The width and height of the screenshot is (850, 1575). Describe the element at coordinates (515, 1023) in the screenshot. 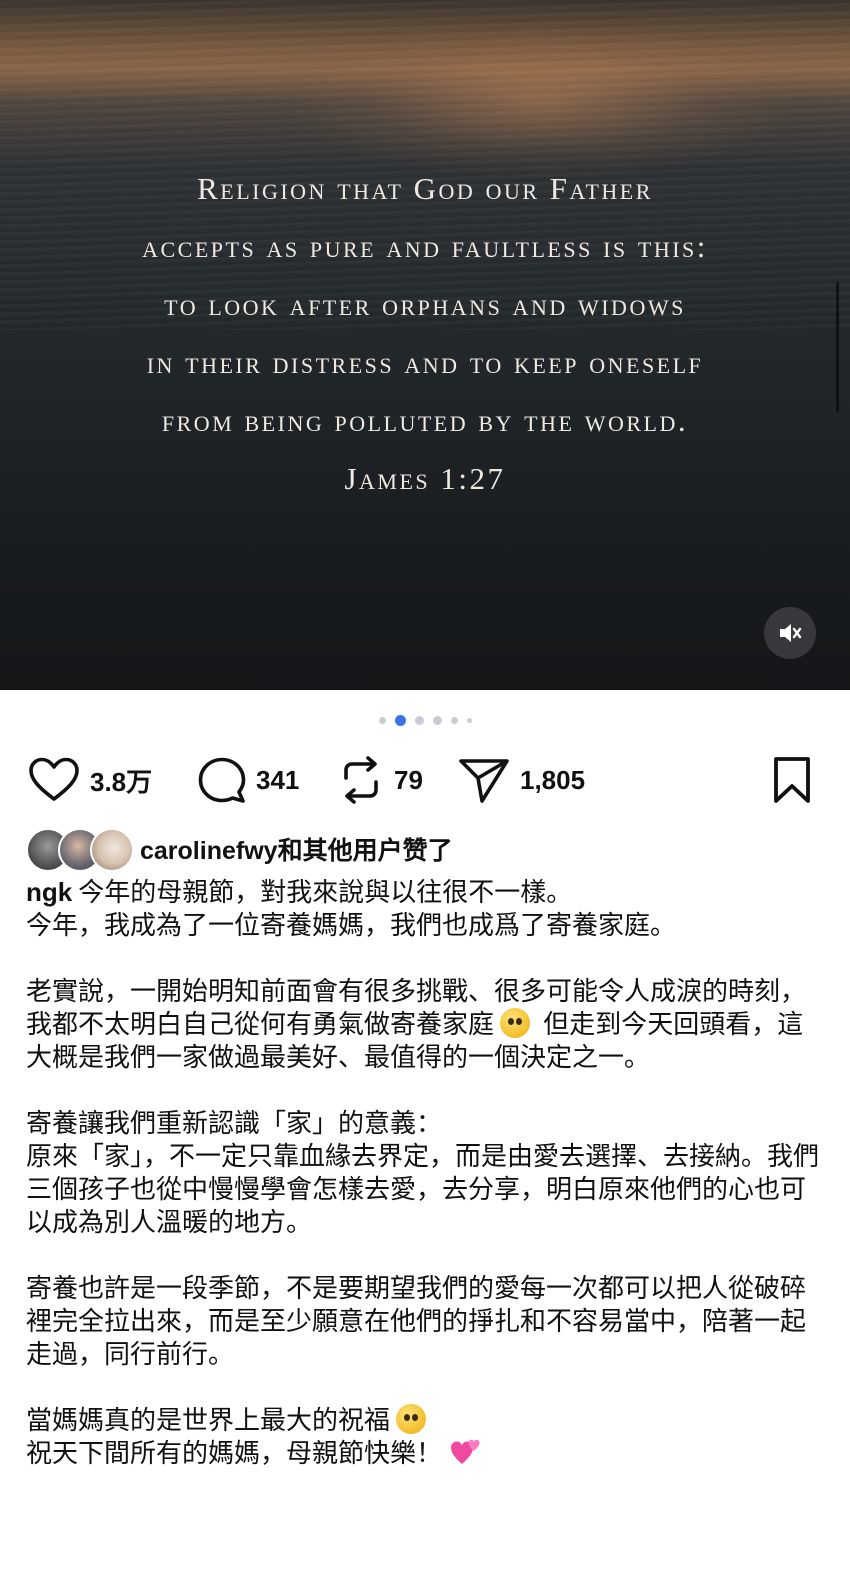

I see `melting-face-emoji-icon` at that location.